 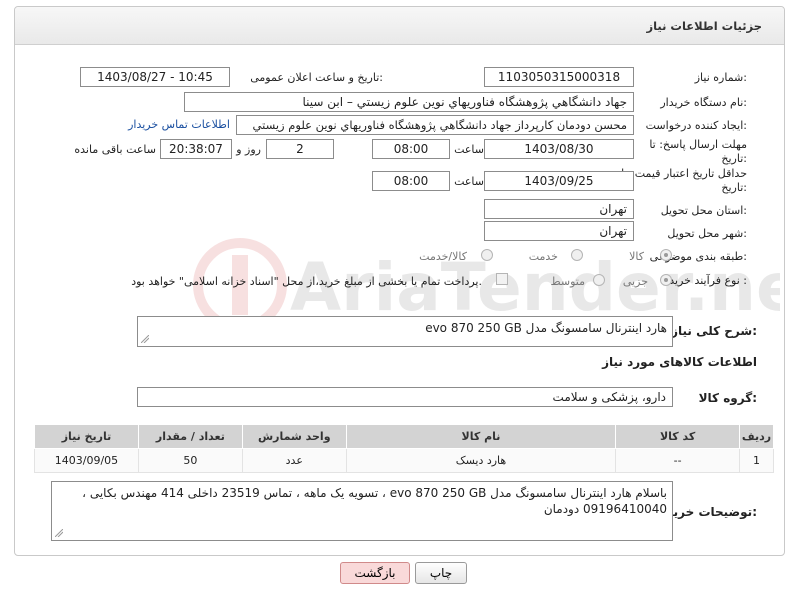 What do you see at coordinates (248, 149) in the screenshot?
I see `reply-days-label: روز و` at bounding box center [248, 149].